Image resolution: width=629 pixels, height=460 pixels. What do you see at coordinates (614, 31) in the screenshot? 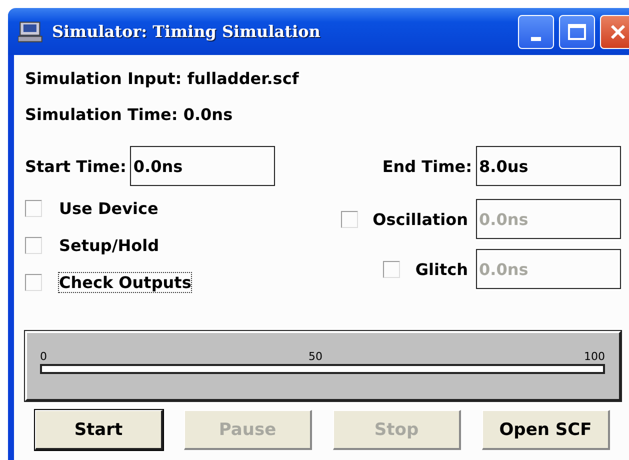
I see `close-button` at bounding box center [614, 31].